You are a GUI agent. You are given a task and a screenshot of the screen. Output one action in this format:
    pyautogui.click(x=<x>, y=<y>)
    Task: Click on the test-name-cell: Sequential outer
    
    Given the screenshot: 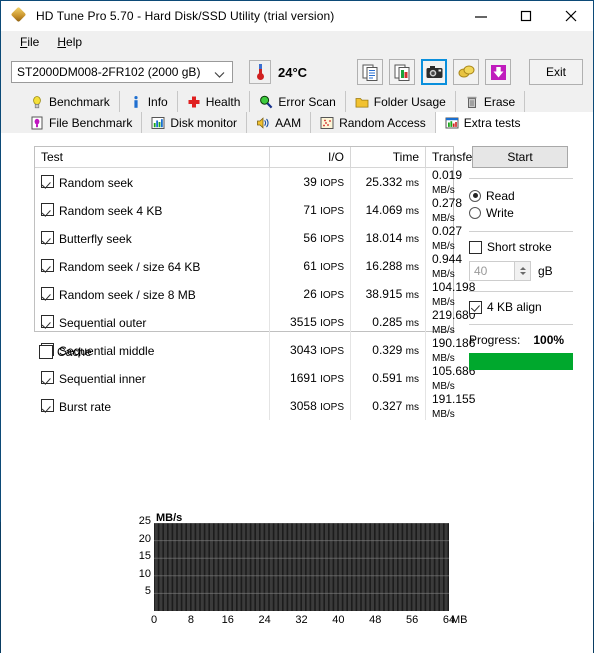 What is the action you would take?
    pyautogui.click(x=152, y=322)
    